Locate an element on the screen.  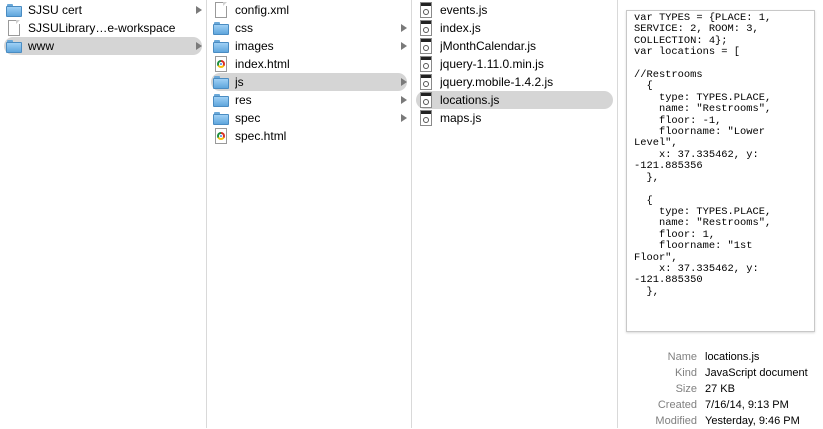
list-item-label: images is located at coordinates (254, 46).